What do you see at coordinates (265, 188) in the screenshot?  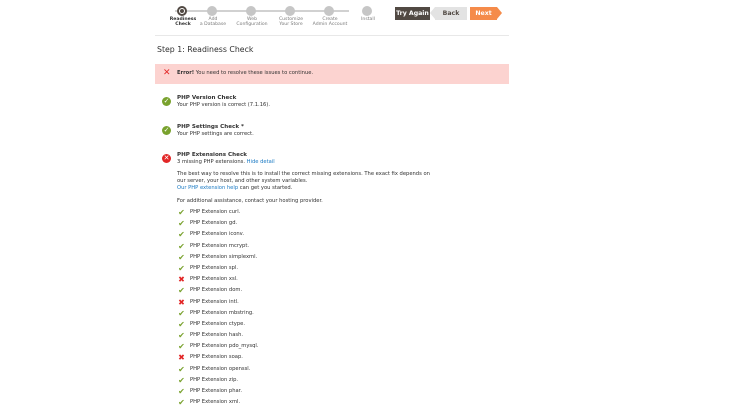 I see `help-suffix: can get you started.` at bounding box center [265, 188].